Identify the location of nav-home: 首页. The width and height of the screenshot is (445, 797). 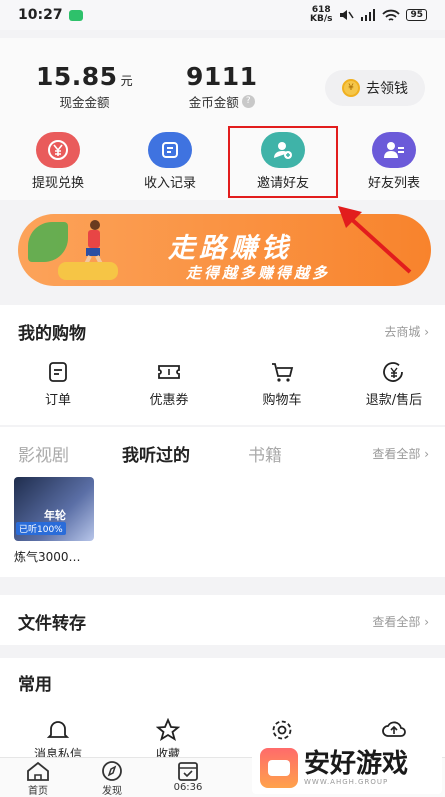
(38, 778).